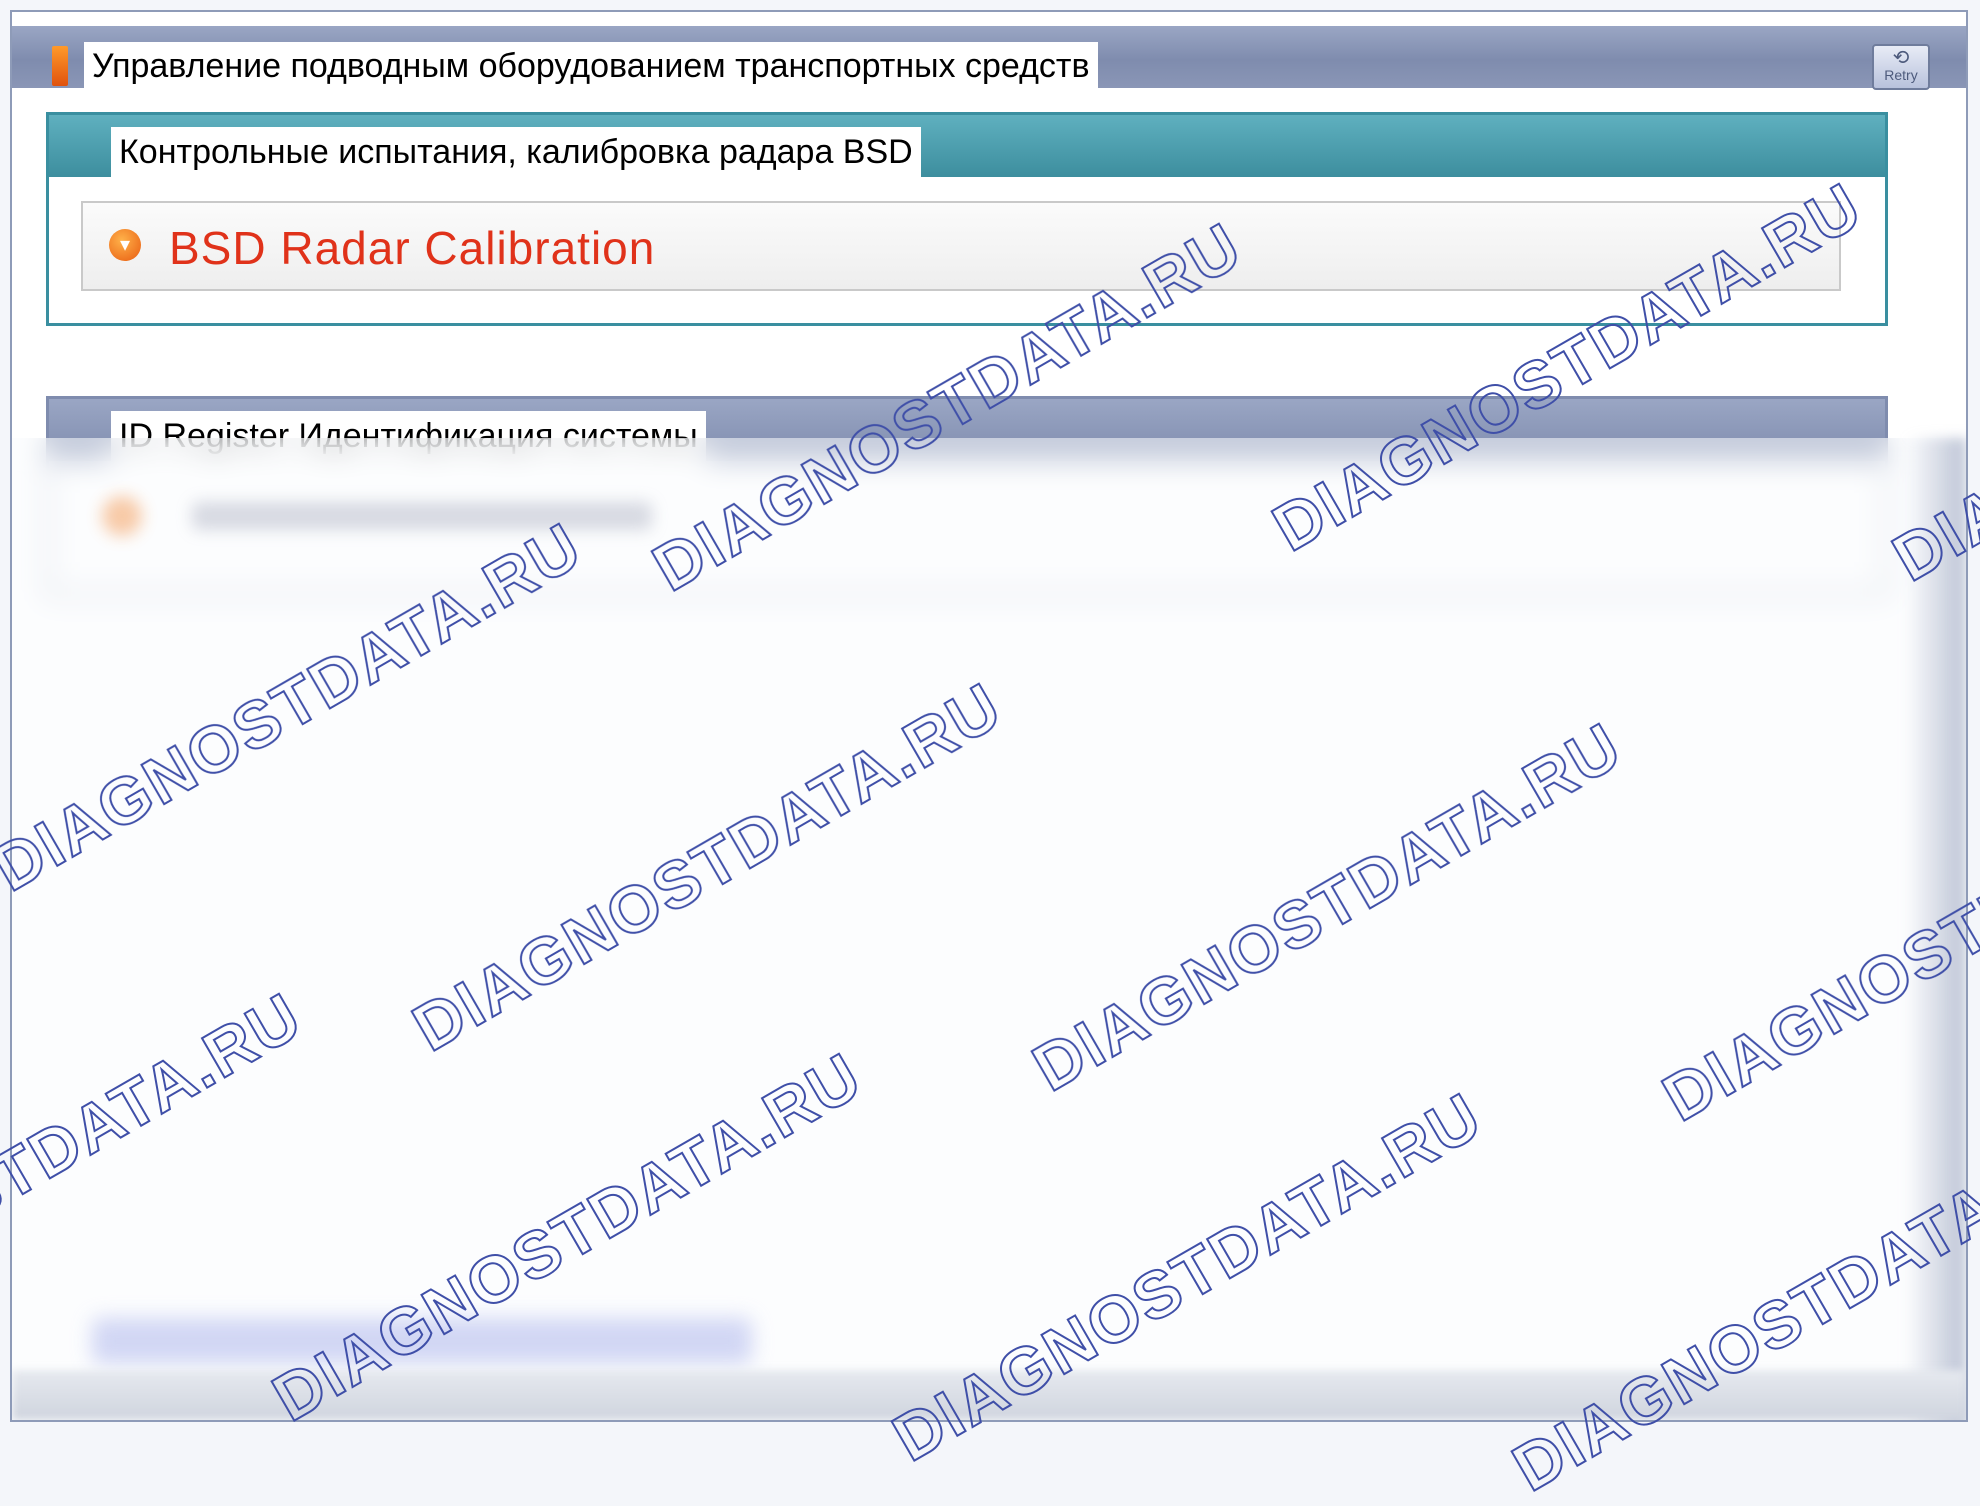  What do you see at coordinates (122, 516) in the screenshot?
I see `blurred-item-icon` at bounding box center [122, 516].